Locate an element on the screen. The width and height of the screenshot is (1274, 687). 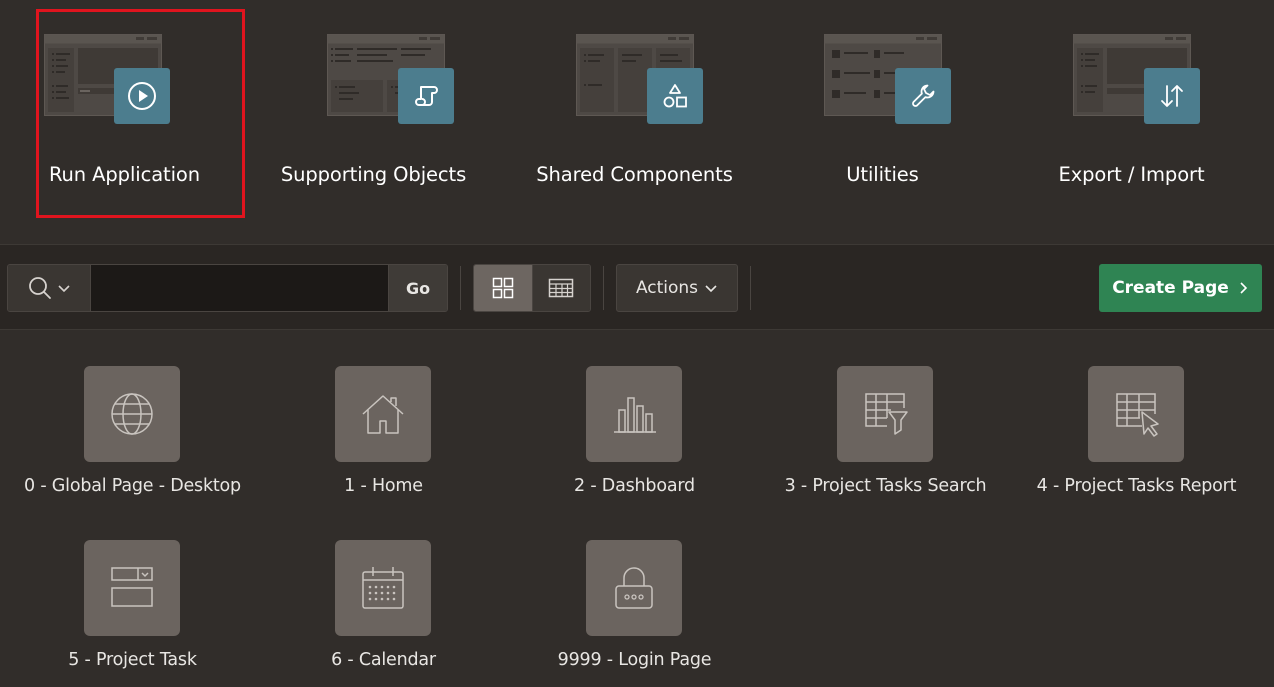
page-label: 0 - Global Page - Desktop is located at coordinates (132, 486).